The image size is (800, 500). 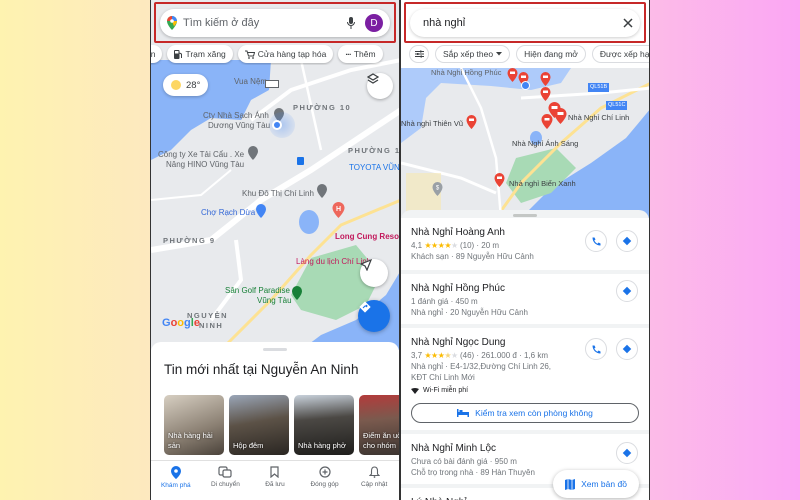 What do you see at coordinates (380, 86) in the screenshot?
I see `layers-button` at bounding box center [380, 86].